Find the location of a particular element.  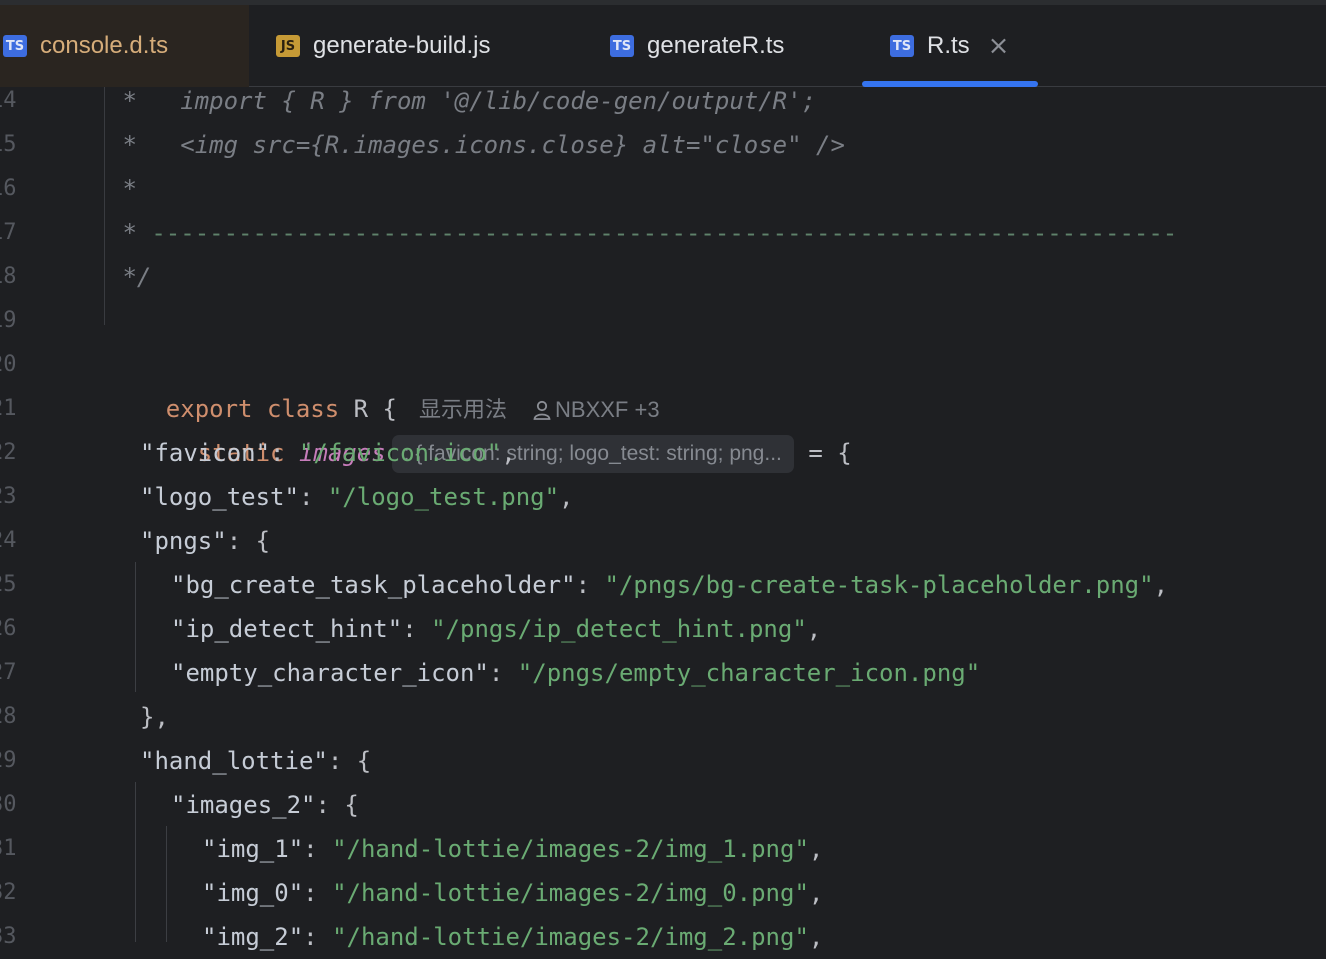

line-number: 33 is located at coordinates (8, 936).